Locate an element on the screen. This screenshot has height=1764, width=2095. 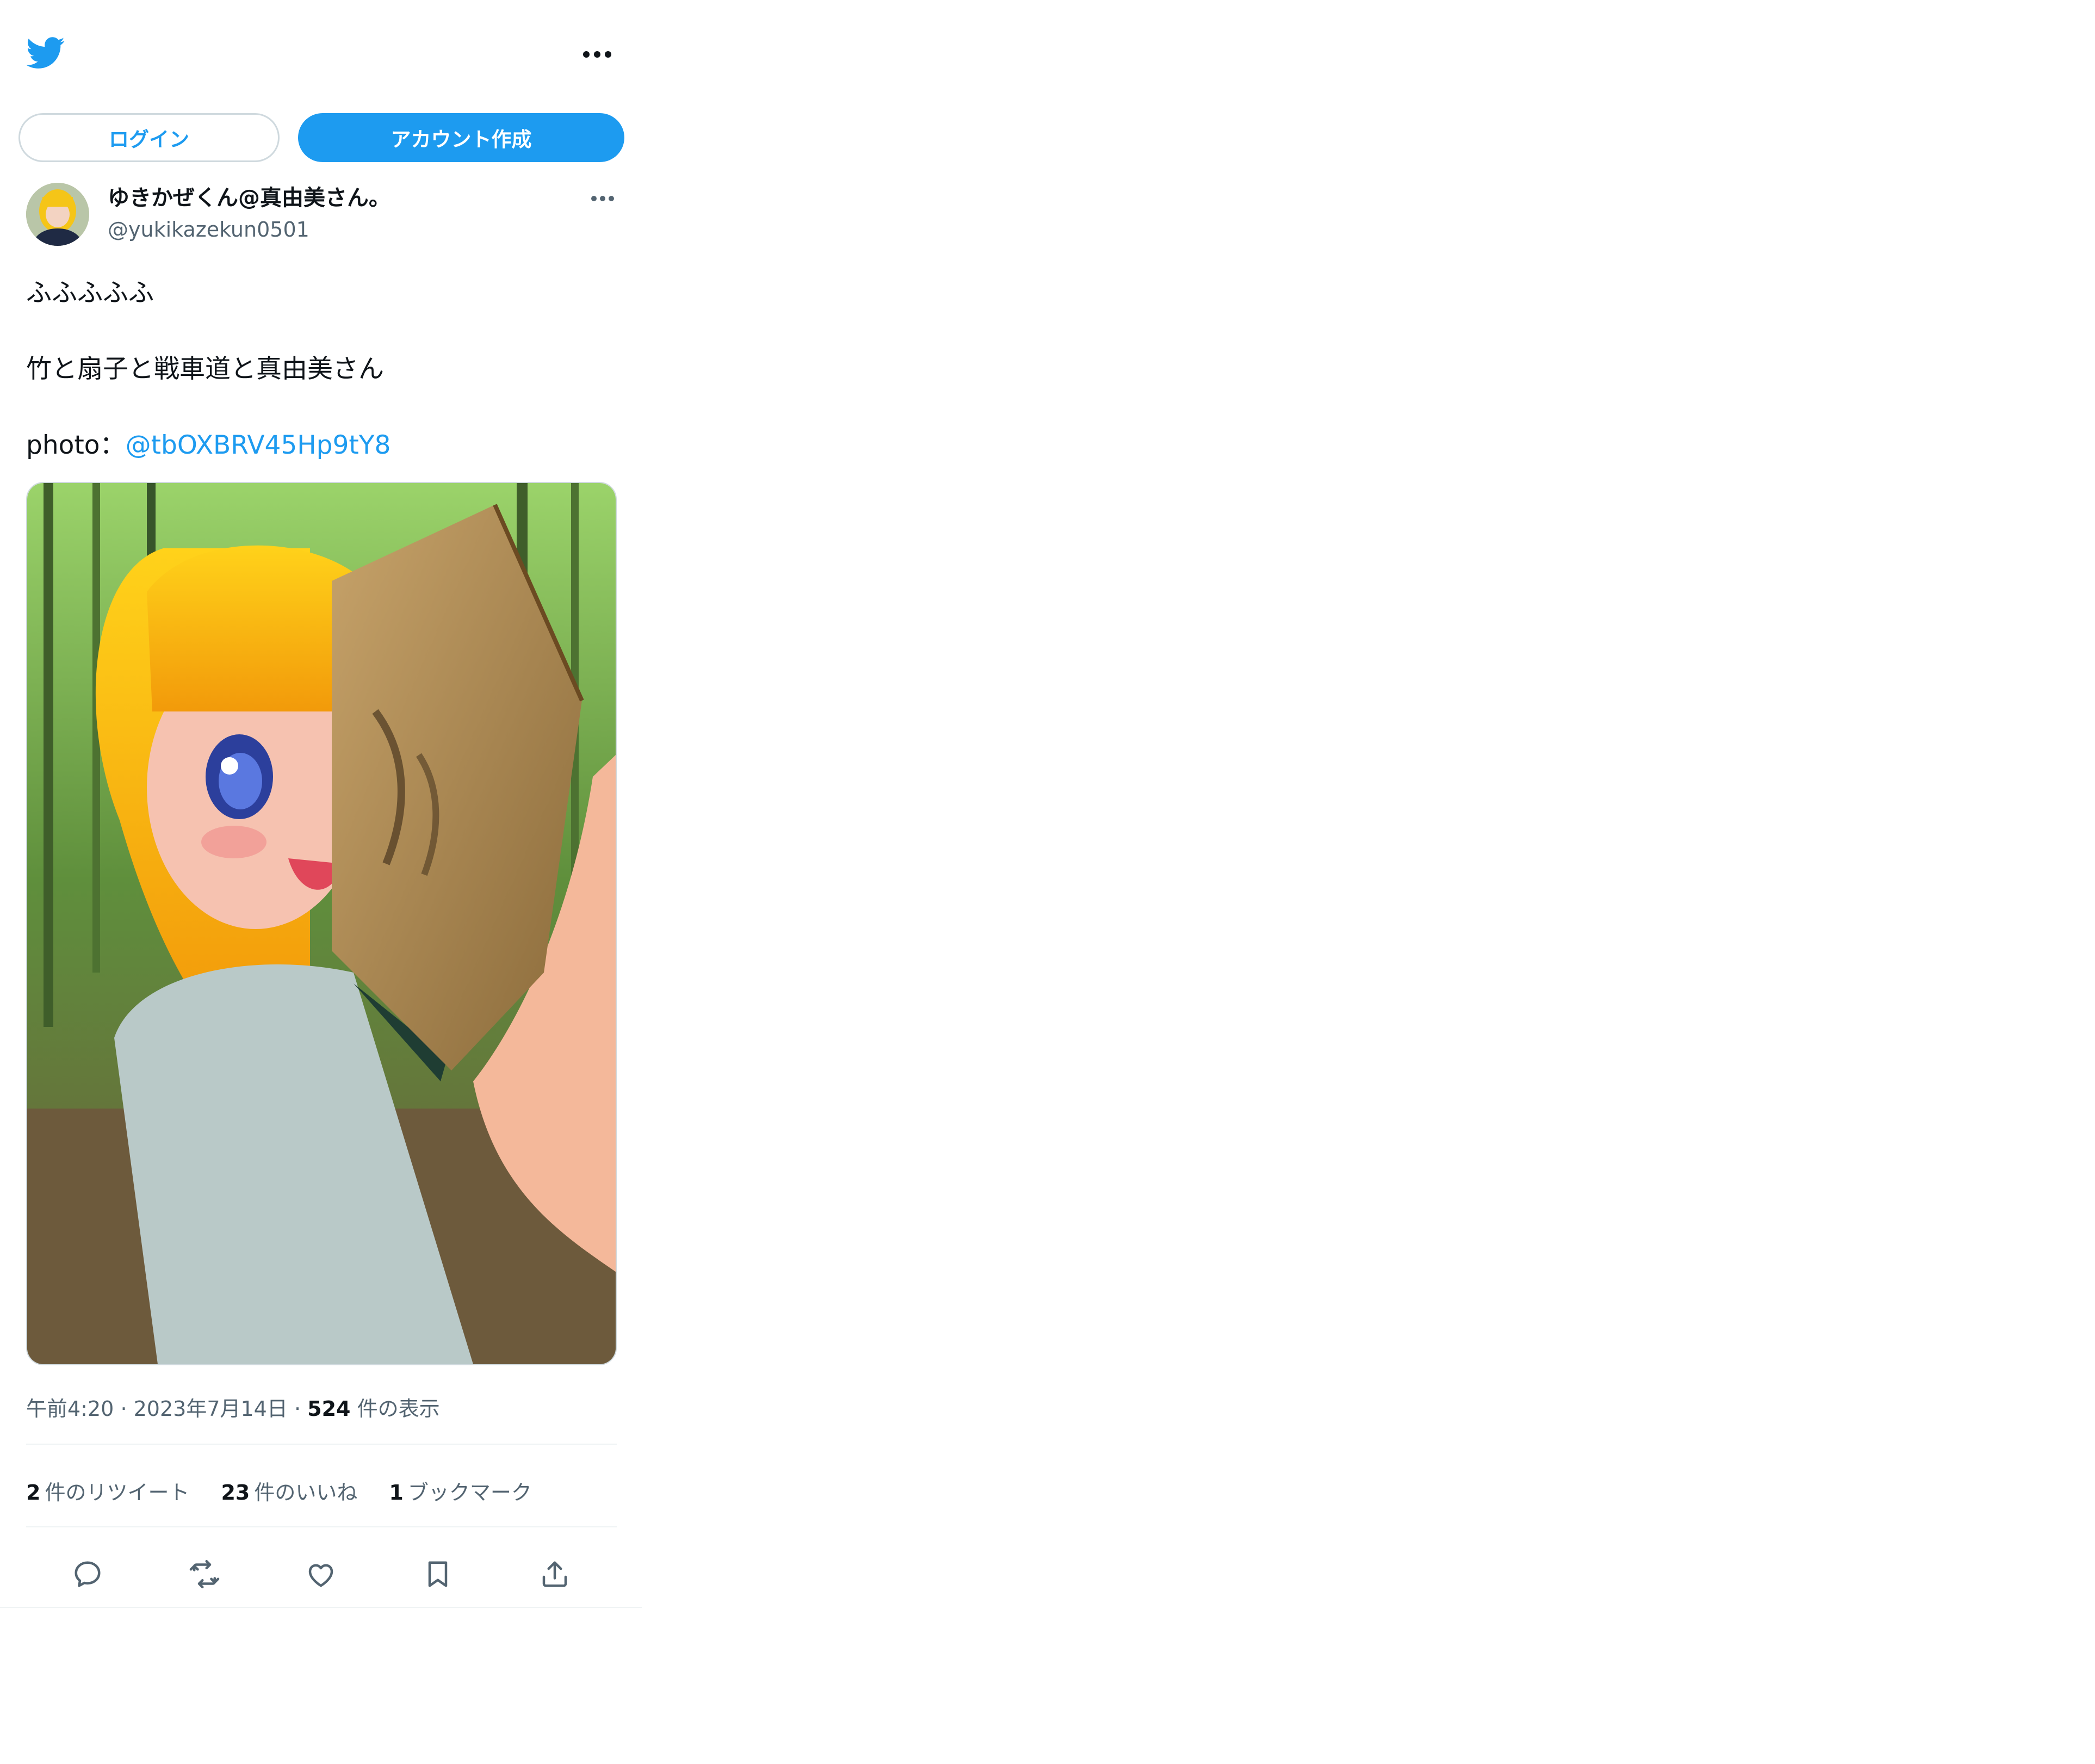
avatar is located at coordinates (57, 215).